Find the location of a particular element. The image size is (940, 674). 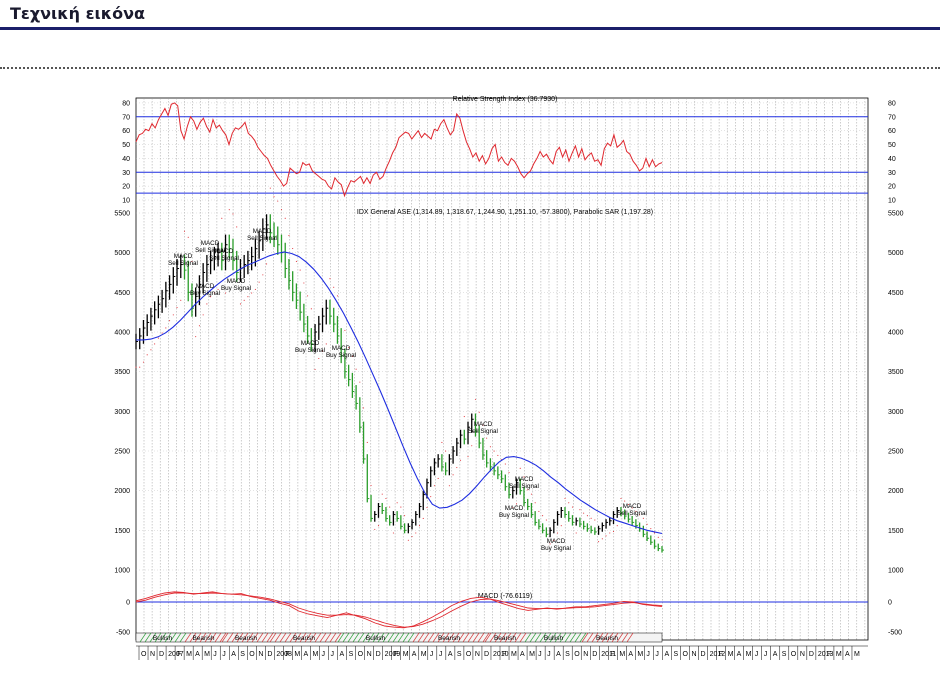

price-tick-label-right: 2000 is located at coordinates (896, 491).